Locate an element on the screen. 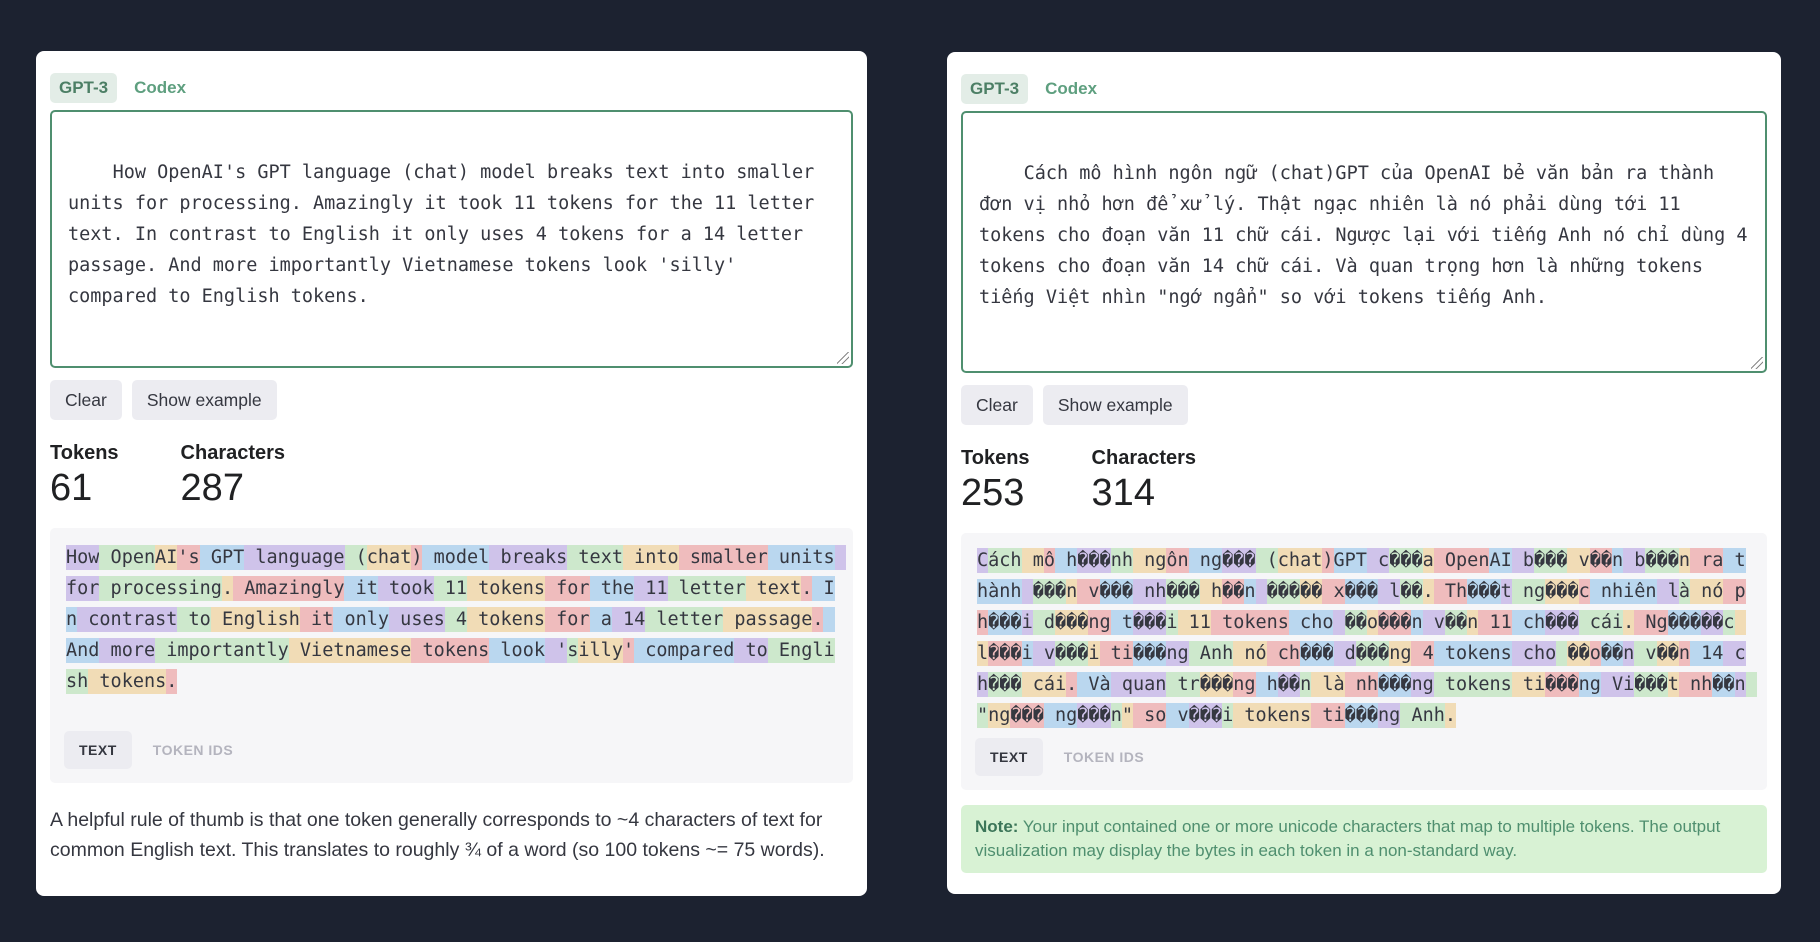 This screenshot has width=1820, height=942. token: ( is located at coordinates (355, 557).